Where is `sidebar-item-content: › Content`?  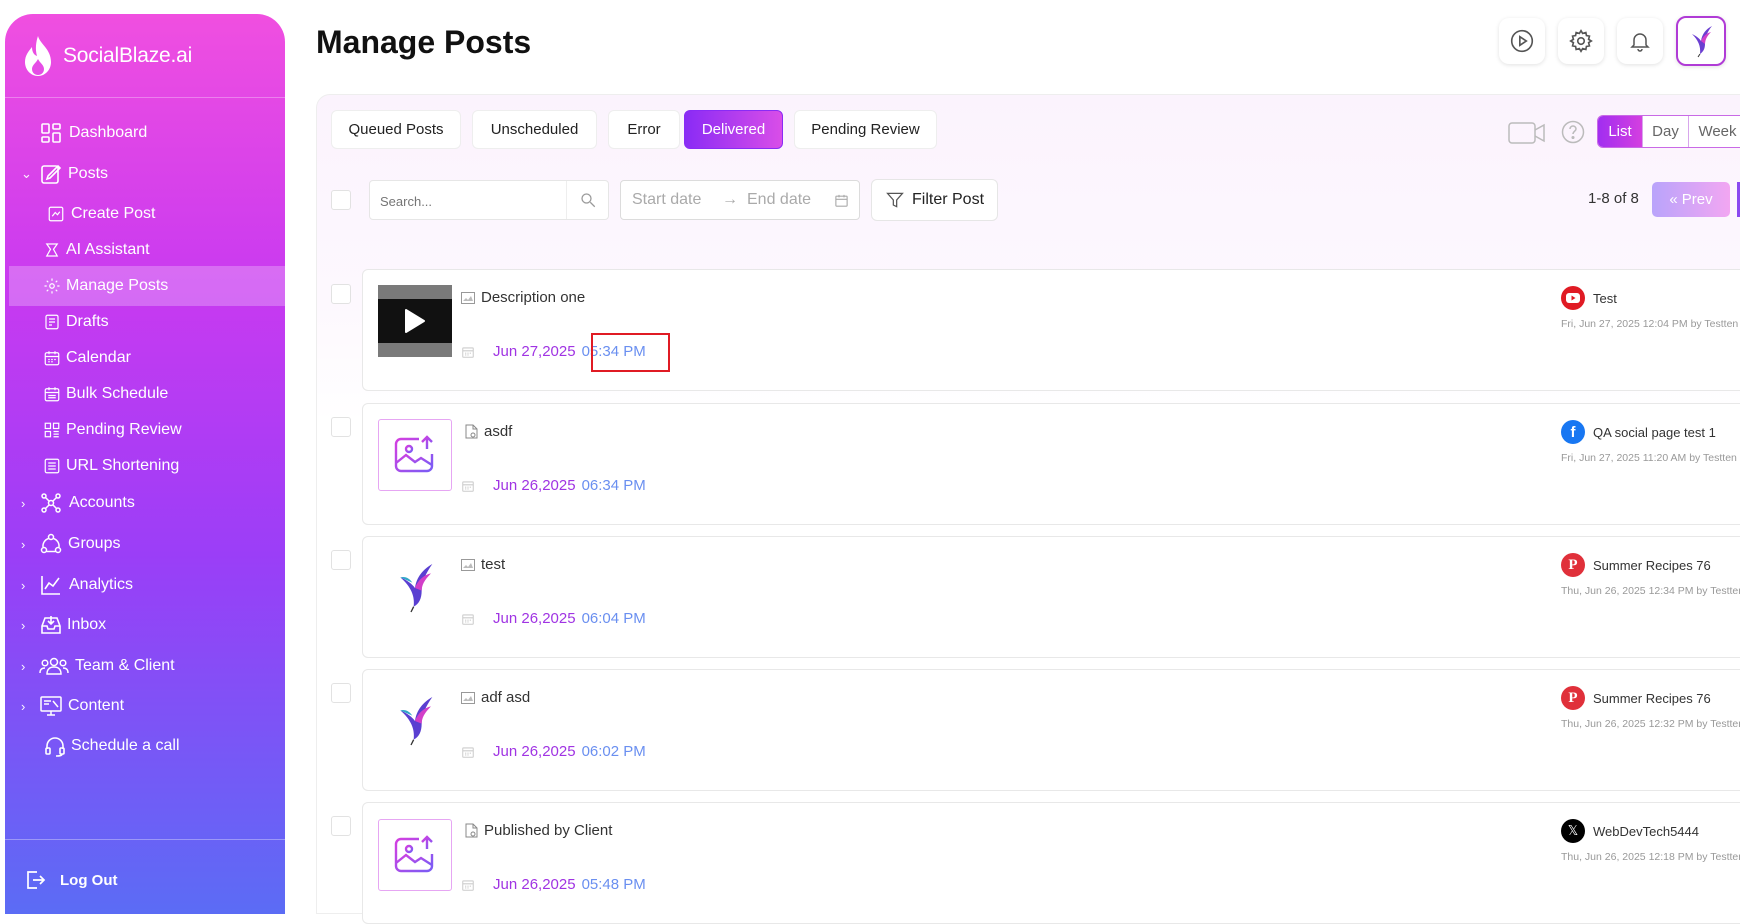 sidebar-item-content: › Content is located at coordinates (145, 706).